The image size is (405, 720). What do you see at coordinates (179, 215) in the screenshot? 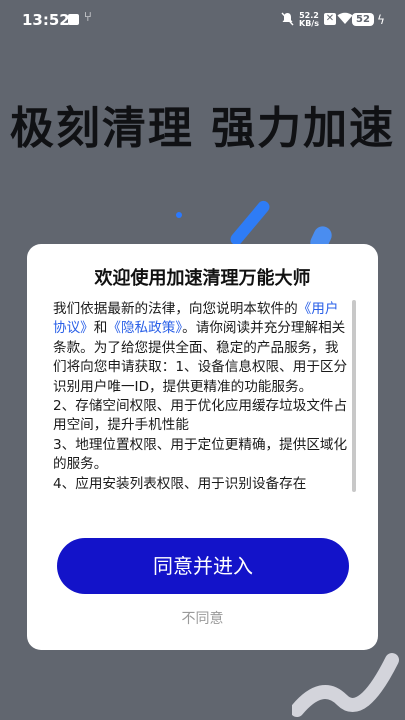
I see `decor-dot` at bounding box center [179, 215].